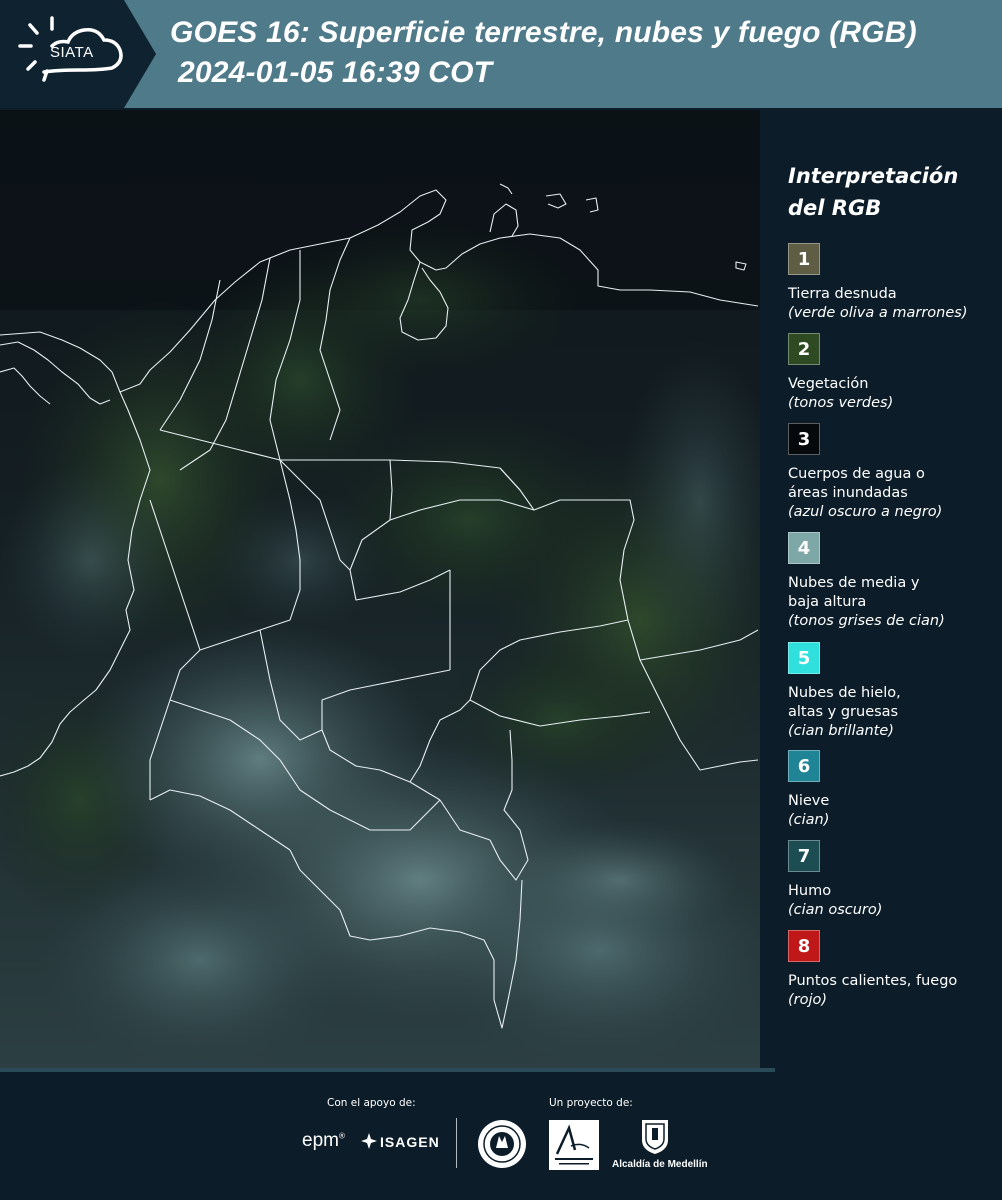 Image resolution: width=1002 pixels, height=1200 pixels. What do you see at coordinates (387, 1070) in the screenshot?
I see `map-bottom-strip` at bounding box center [387, 1070].